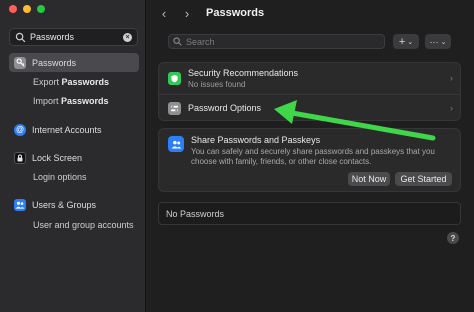 This screenshot has height=312, width=474. What do you see at coordinates (256, 140) in the screenshot?
I see `share-title: Share Passwords and Passkeys` at bounding box center [256, 140].